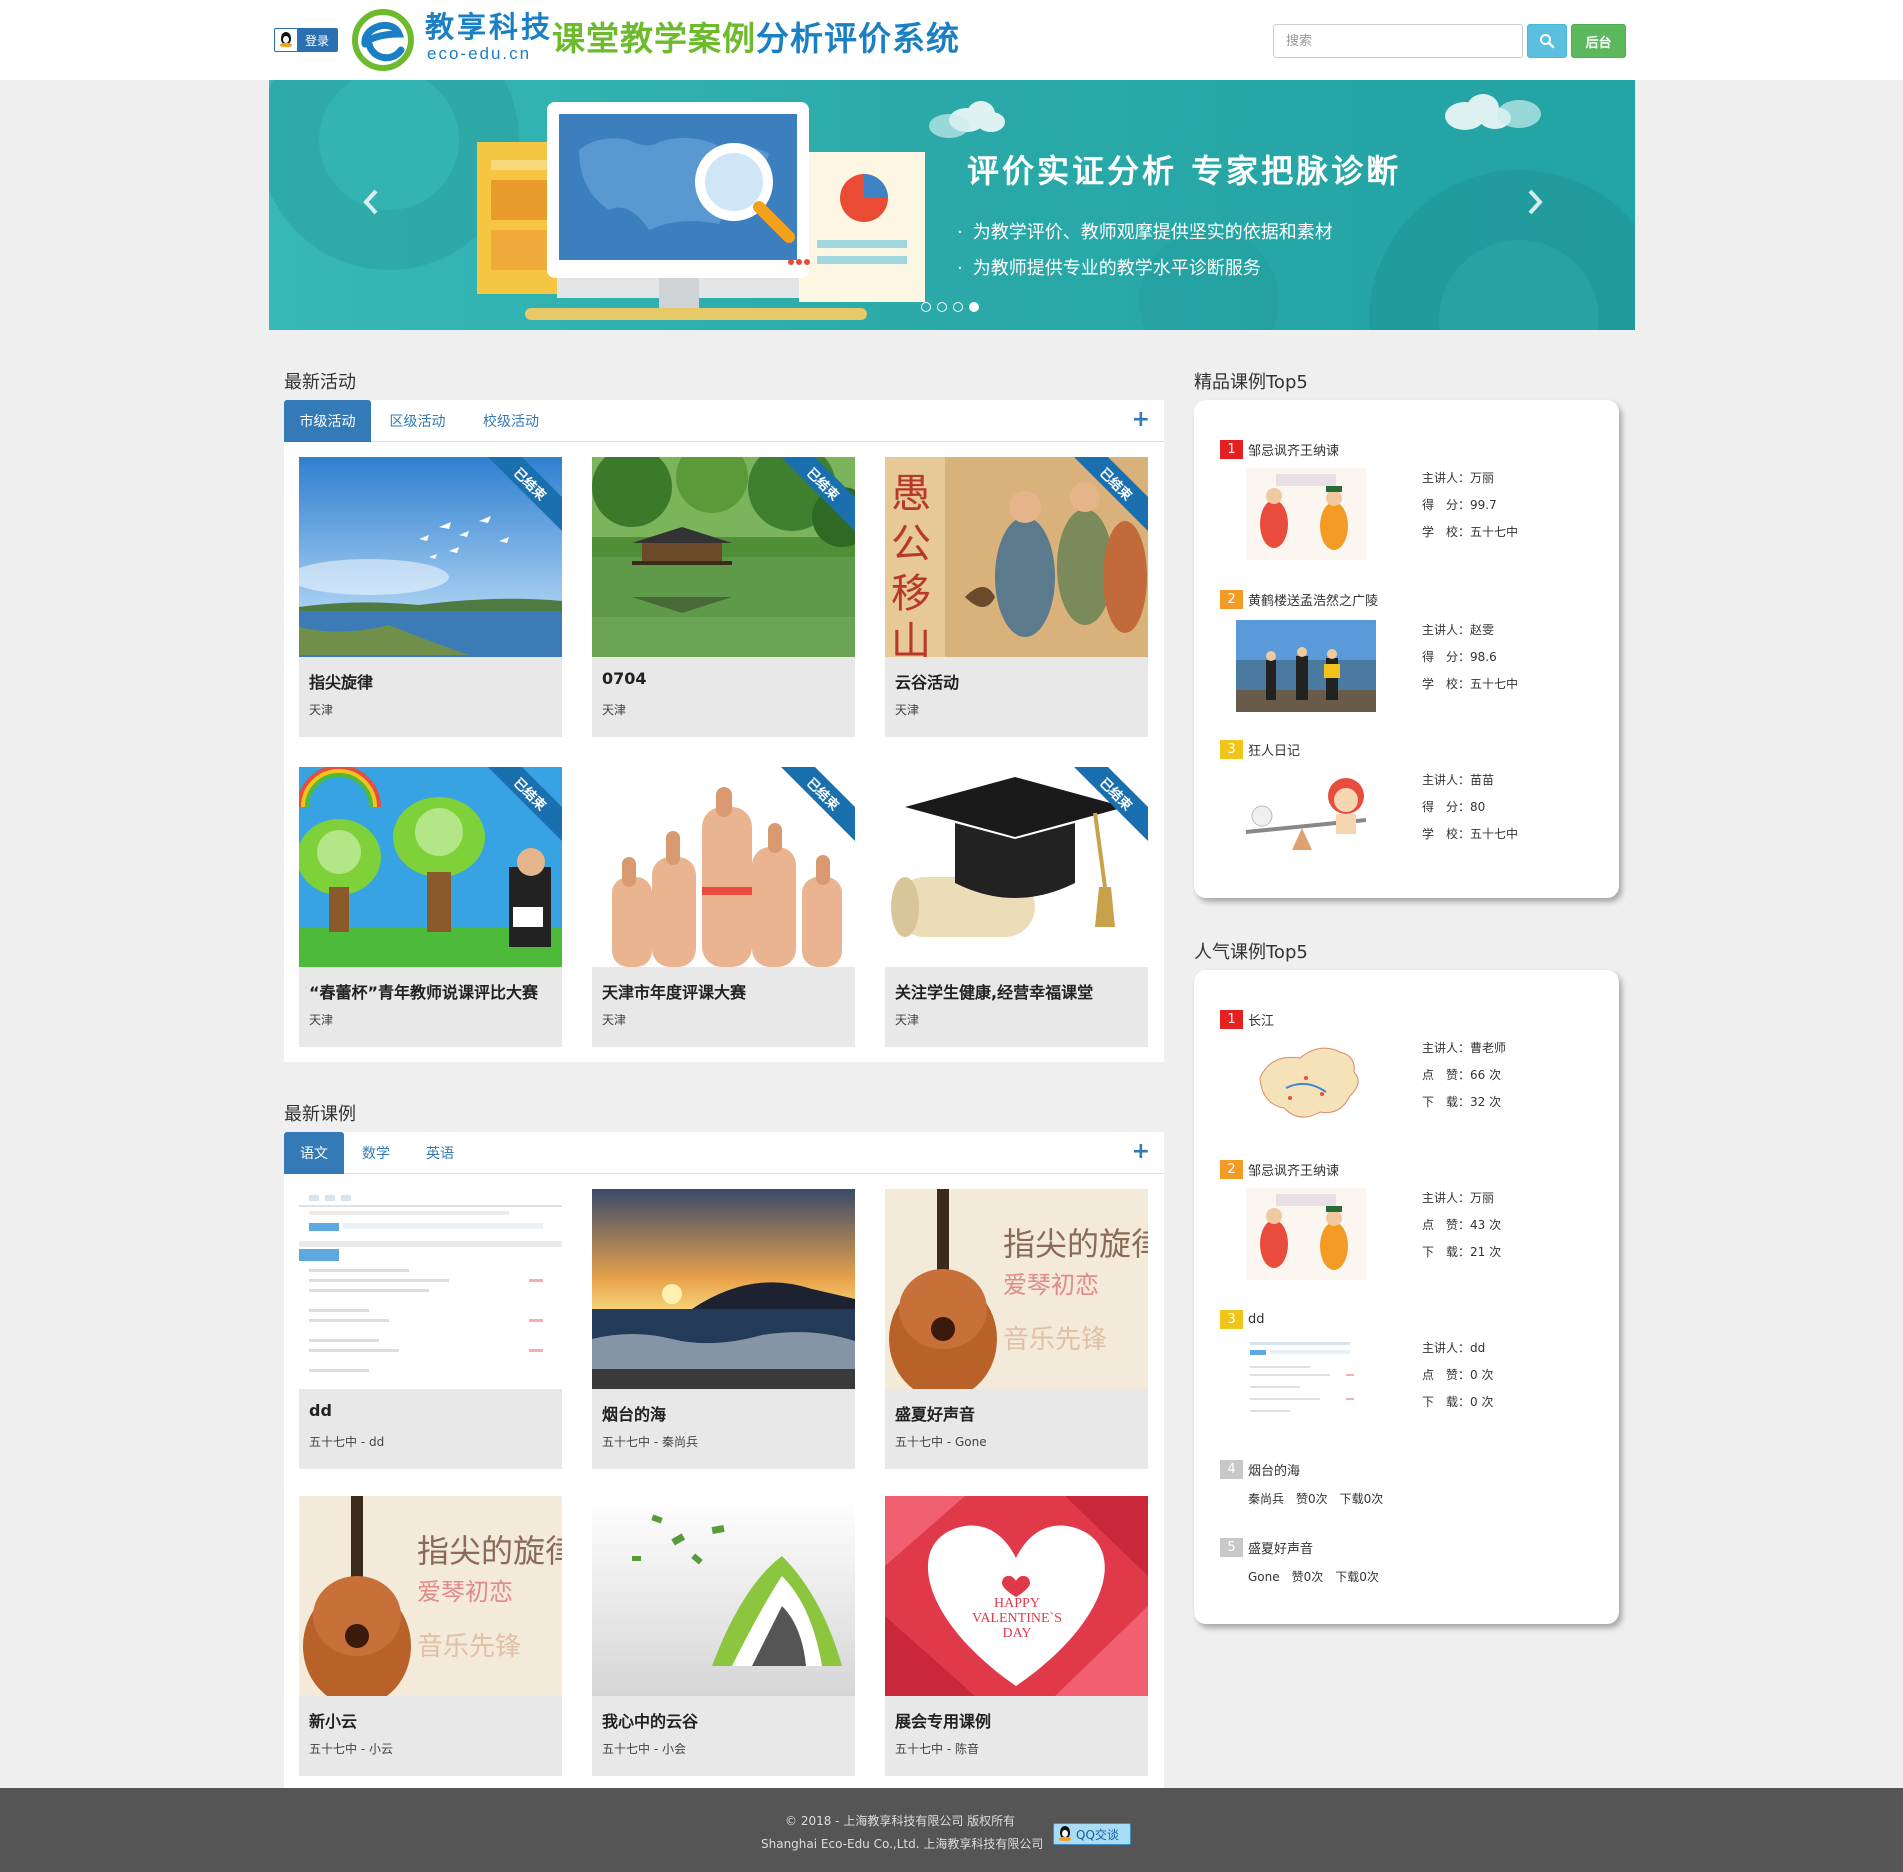 The width and height of the screenshot is (1903, 1872). What do you see at coordinates (1547, 41) in the screenshot?
I see `search-button` at bounding box center [1547, 41].